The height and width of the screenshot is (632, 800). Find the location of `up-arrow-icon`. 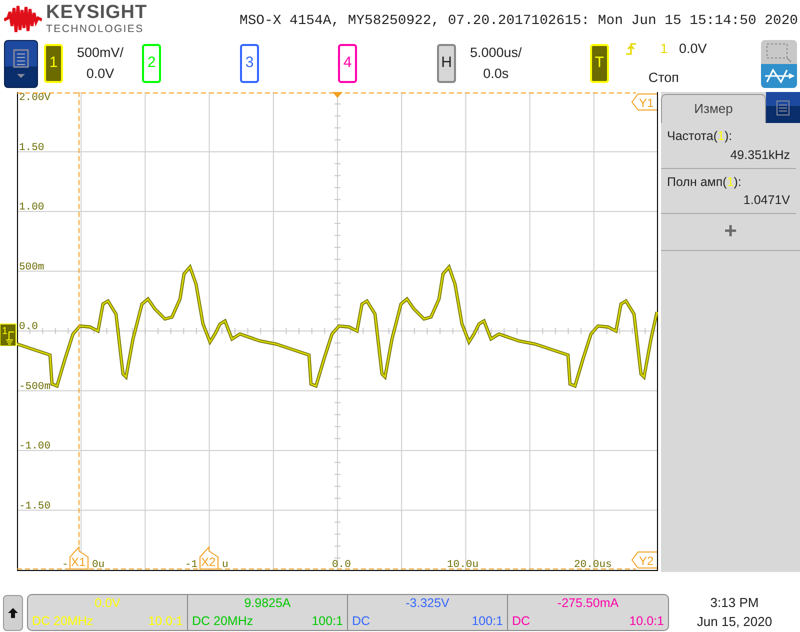

up-arrow-icon is located at coordinates (13, 612).